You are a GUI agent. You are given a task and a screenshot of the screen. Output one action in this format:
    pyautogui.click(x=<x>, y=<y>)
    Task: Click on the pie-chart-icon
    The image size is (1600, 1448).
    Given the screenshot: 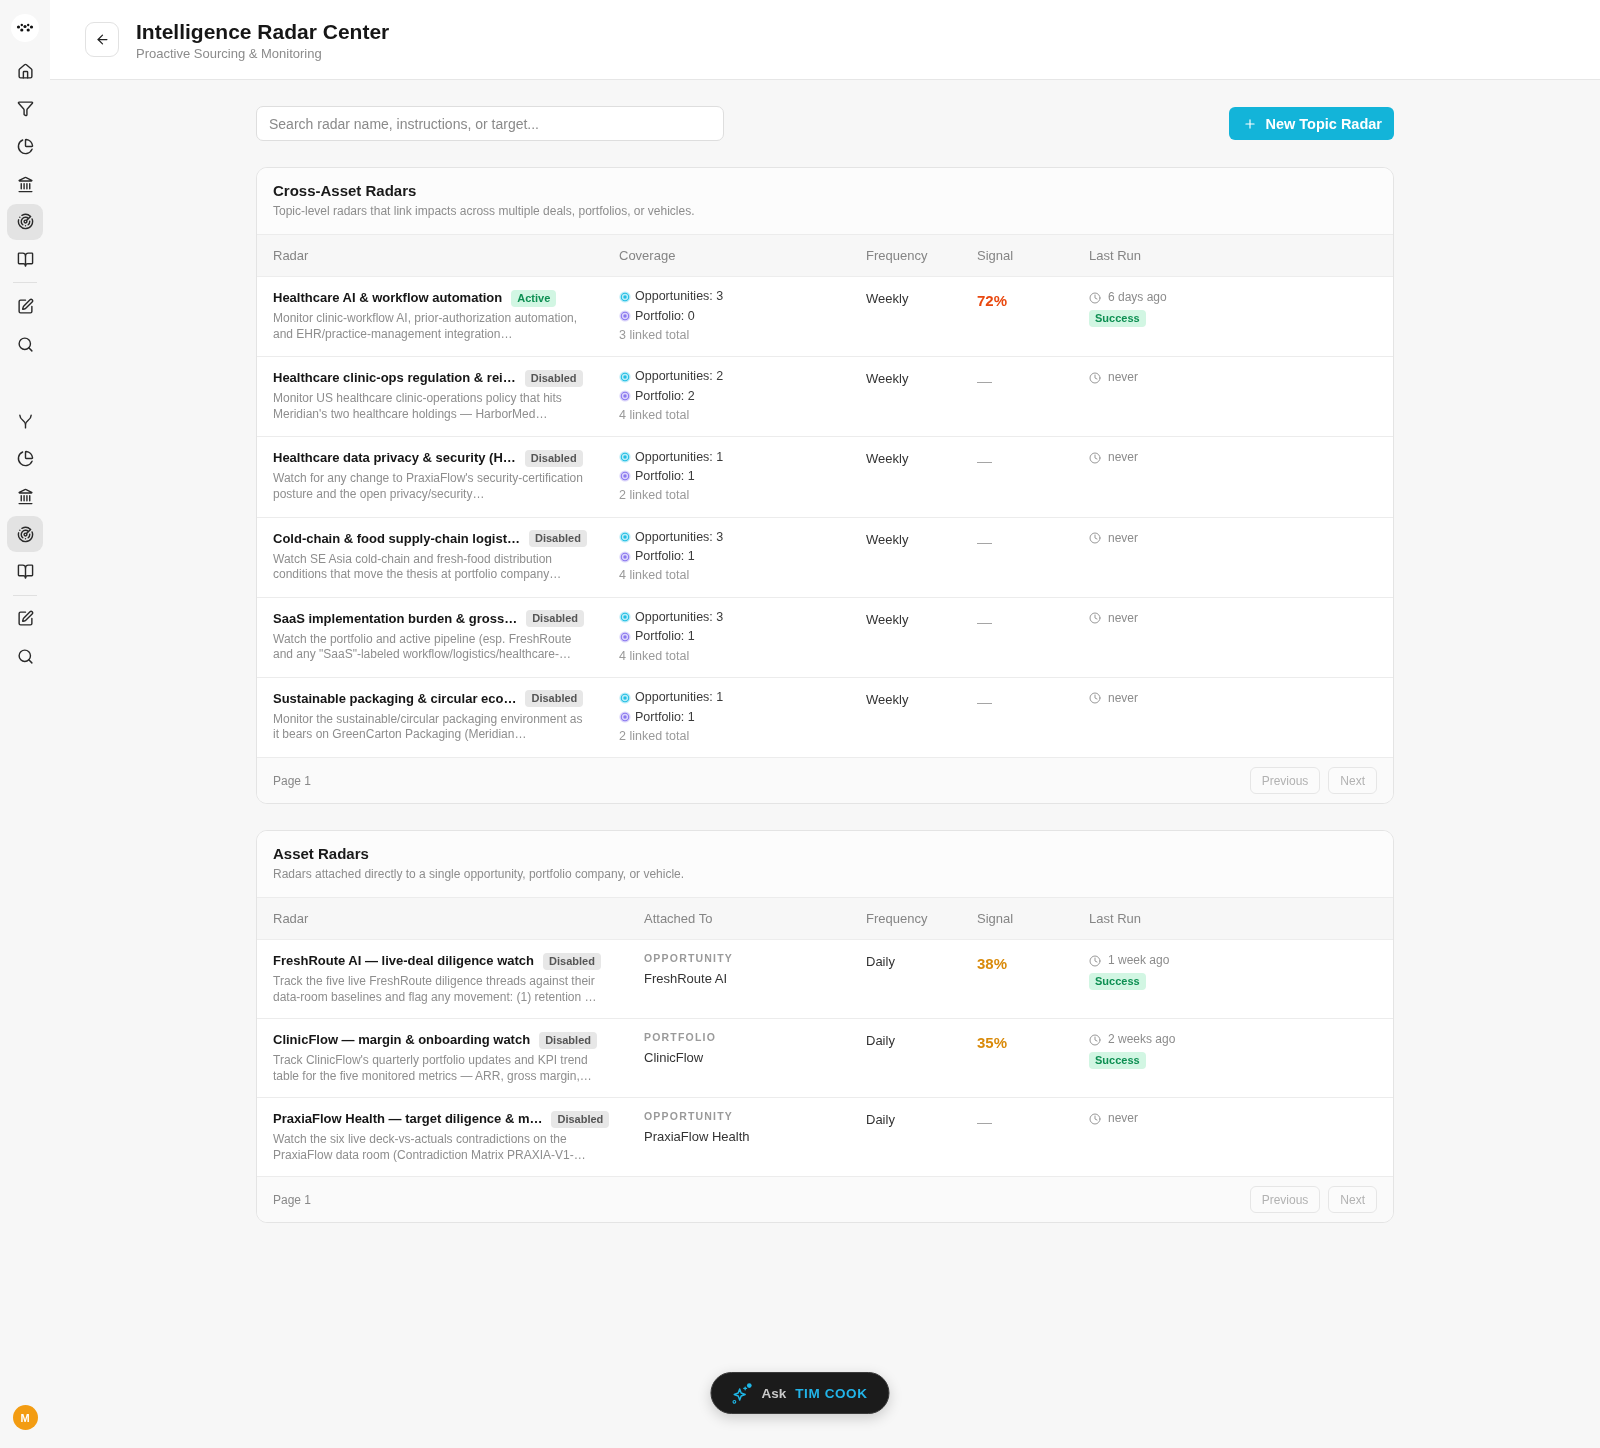 What is the action you would take?
    pyautogui.click(x=25, y=459)
    